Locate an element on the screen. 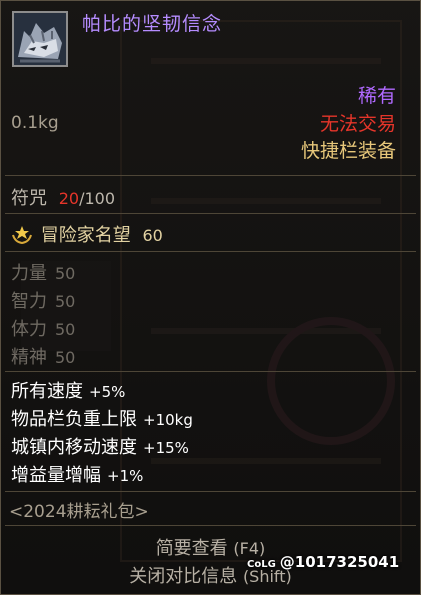 The width and height of the screenshot is (421, 595). wolf-head-icon is located at coordinates (40, 39).